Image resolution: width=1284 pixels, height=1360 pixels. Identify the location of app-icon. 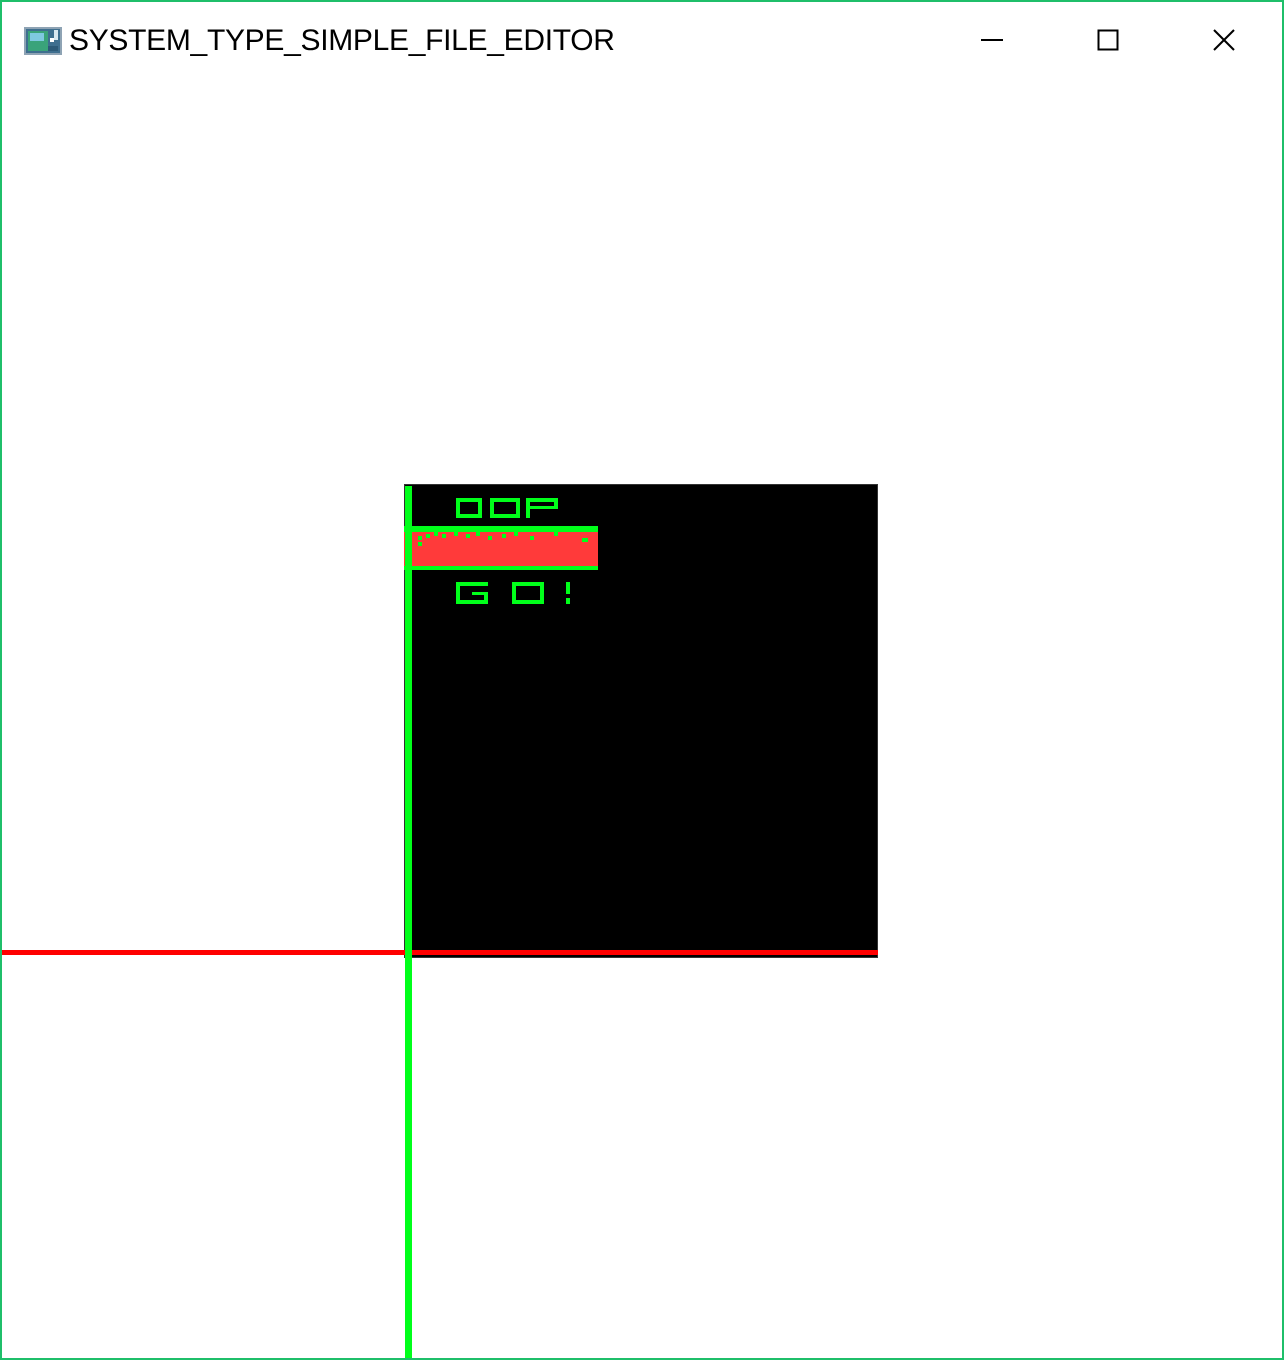
(43, 41).